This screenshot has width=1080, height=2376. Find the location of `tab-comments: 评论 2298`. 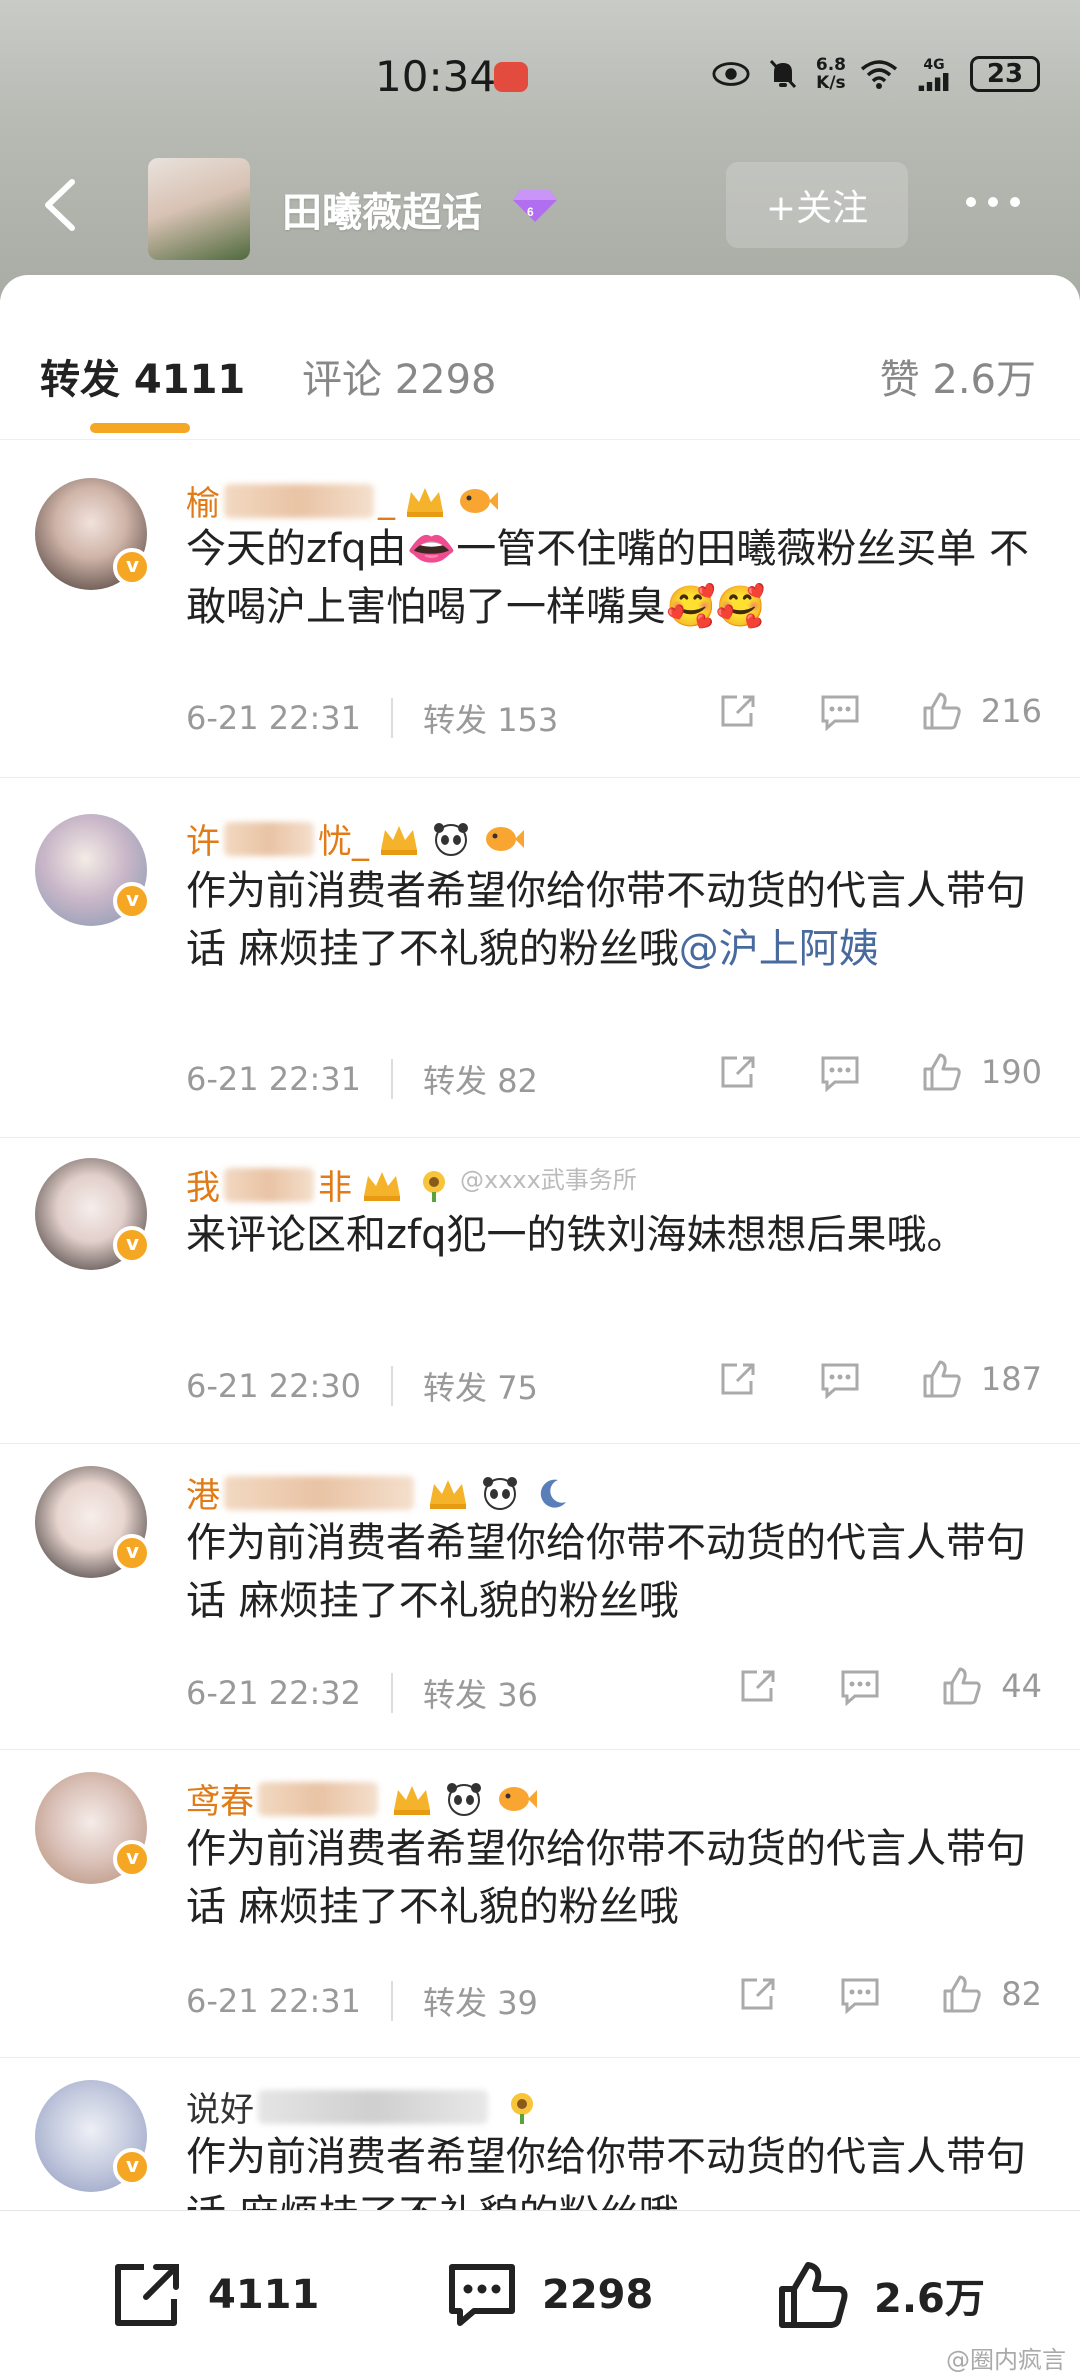

tab-comments: 评论 2298 is located at coordinates (399, 376).